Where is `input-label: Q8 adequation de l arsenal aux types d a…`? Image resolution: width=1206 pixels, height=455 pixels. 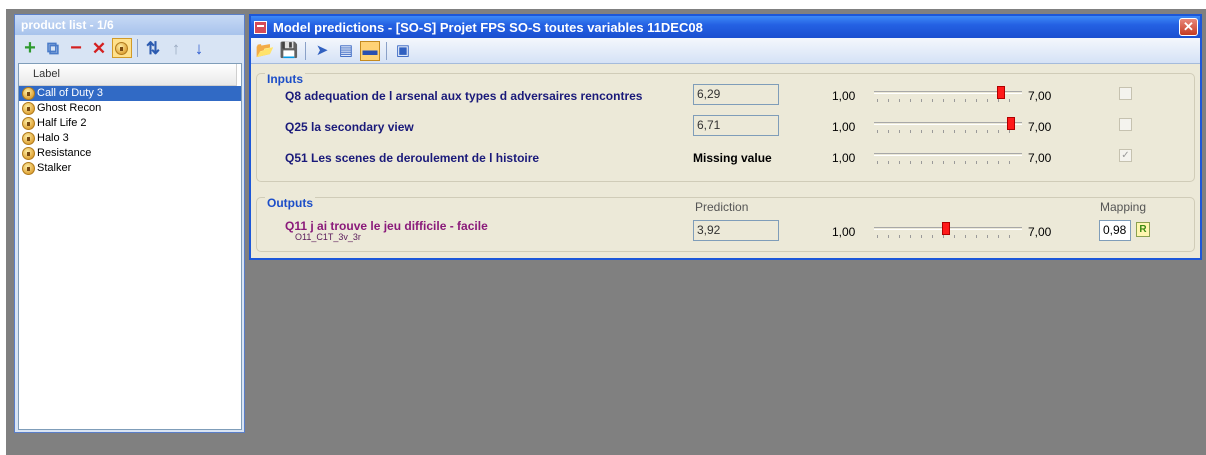 input-label: Q8 adequation de l arsenal aux types d a… is located at coordinates (464, 96).